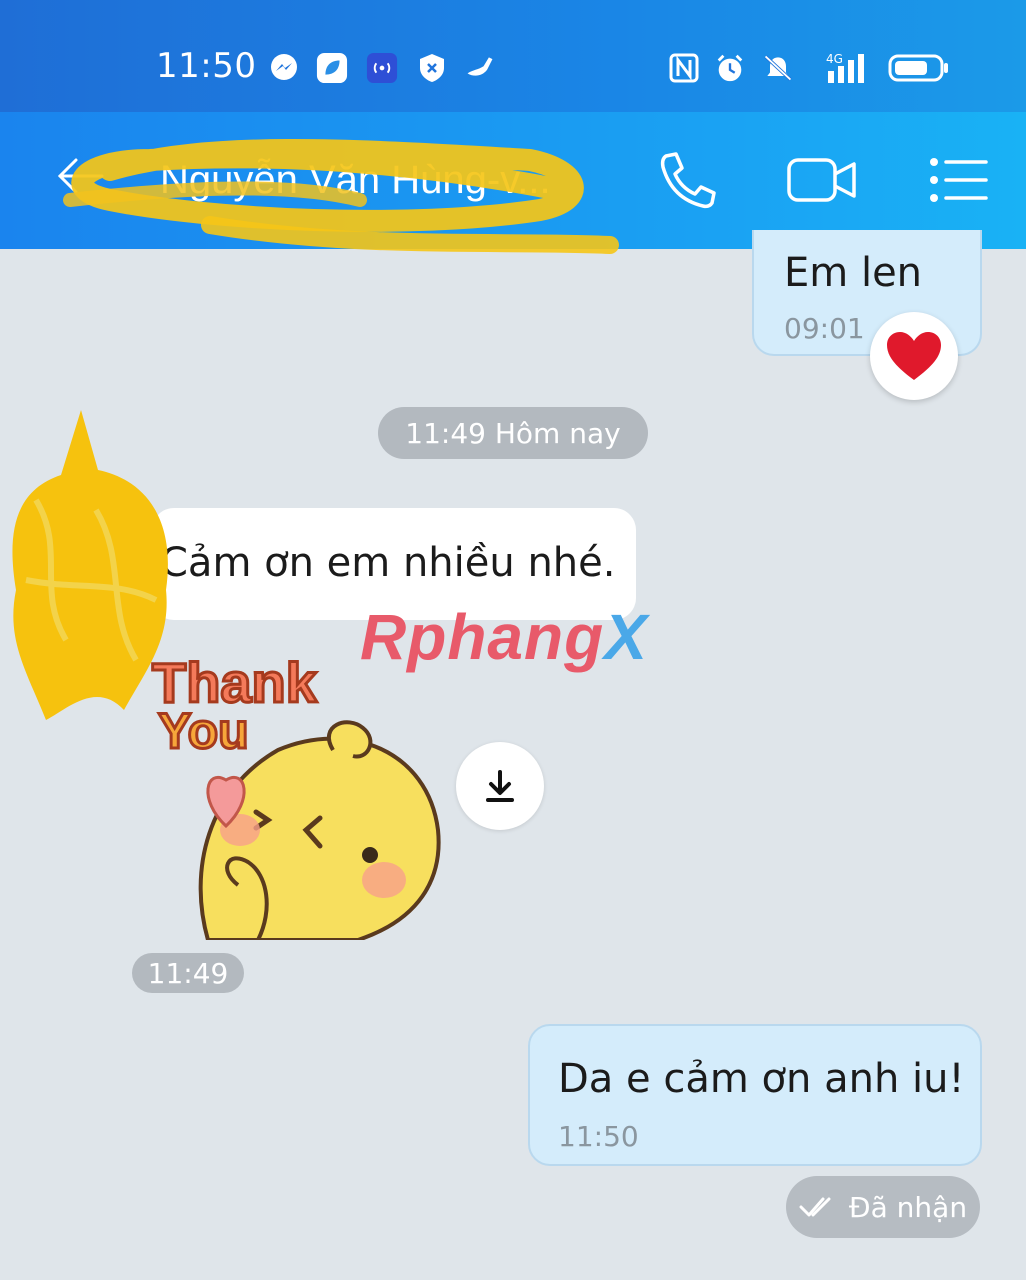 The height and width of the screenshot is (1280, 1026). Describe the element at coordinates (822, 180) in the screenshot. I see `video-camera-icon` at that location.